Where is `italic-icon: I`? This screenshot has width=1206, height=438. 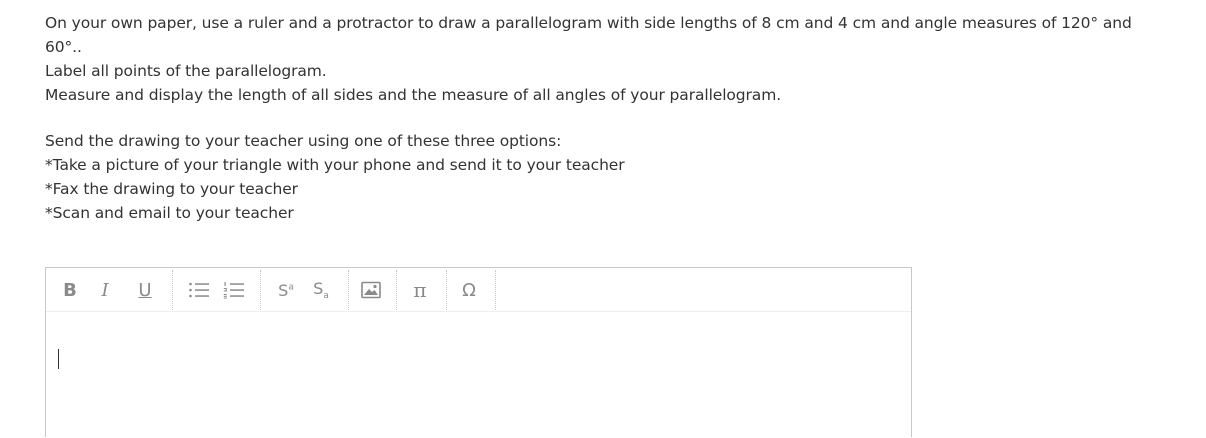
italic-icon: I is located at coordinates (105, 290).